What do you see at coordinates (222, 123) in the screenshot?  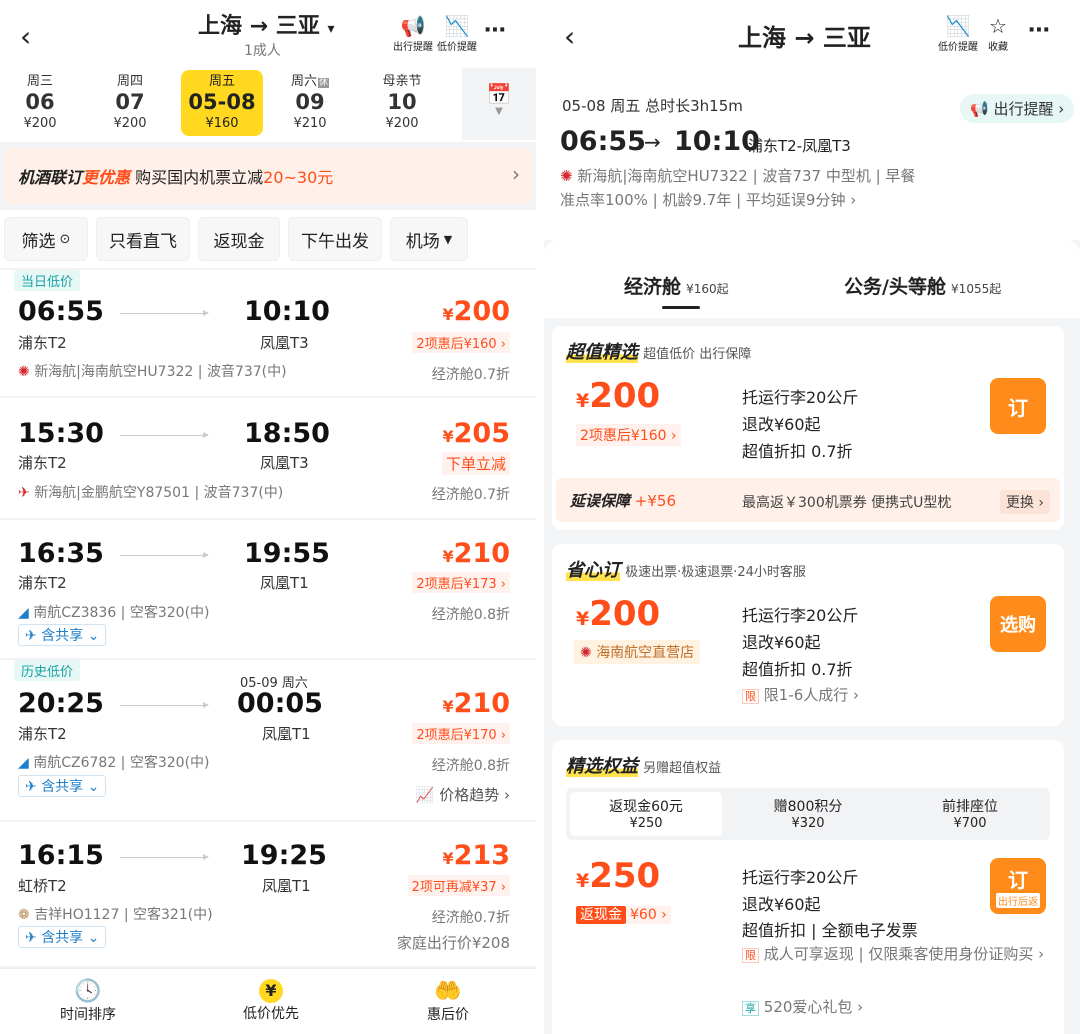 I see `date-price: ¥160` at bounding box center [222, 123].